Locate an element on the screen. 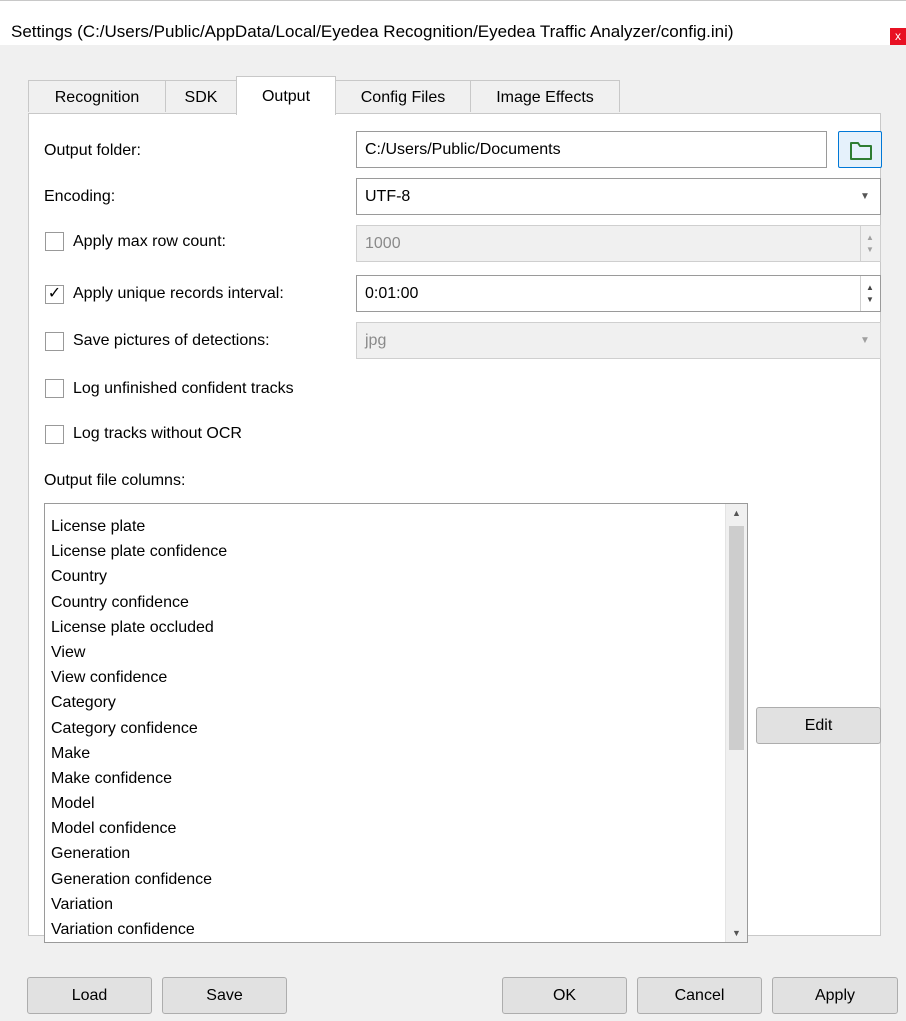 The image size is (906, 1021). scroll-up-icon: ▲ is located at coordinates (736, 513).